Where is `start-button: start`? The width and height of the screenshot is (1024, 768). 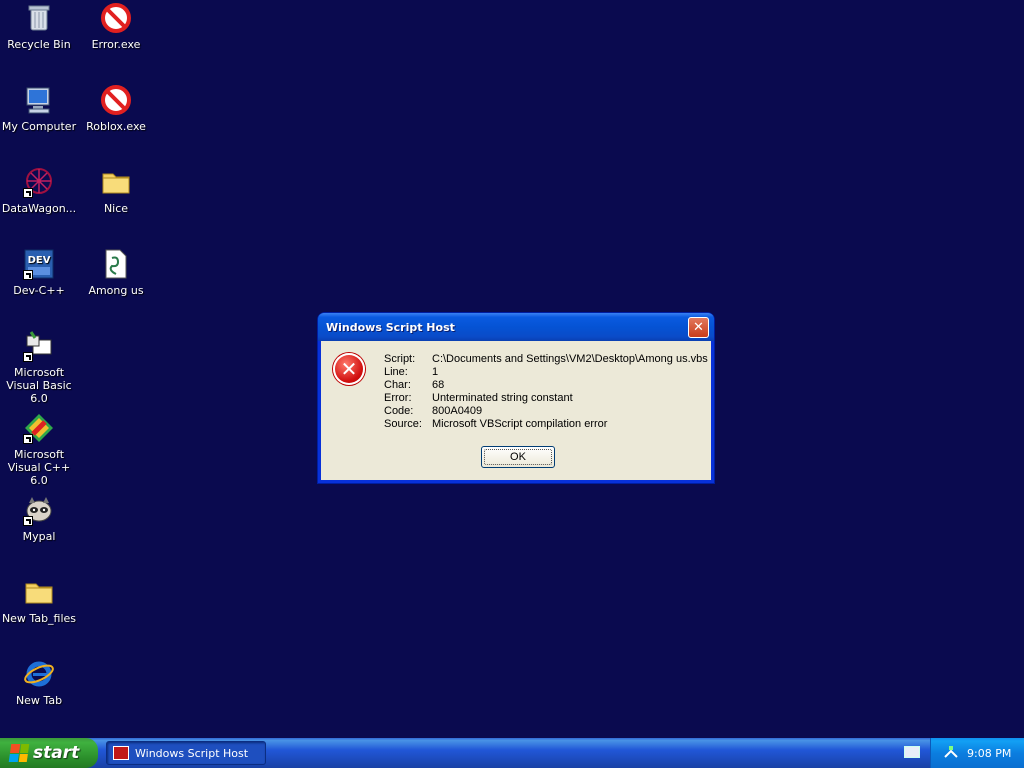 start-button: start is located at coordinates (49, 753).